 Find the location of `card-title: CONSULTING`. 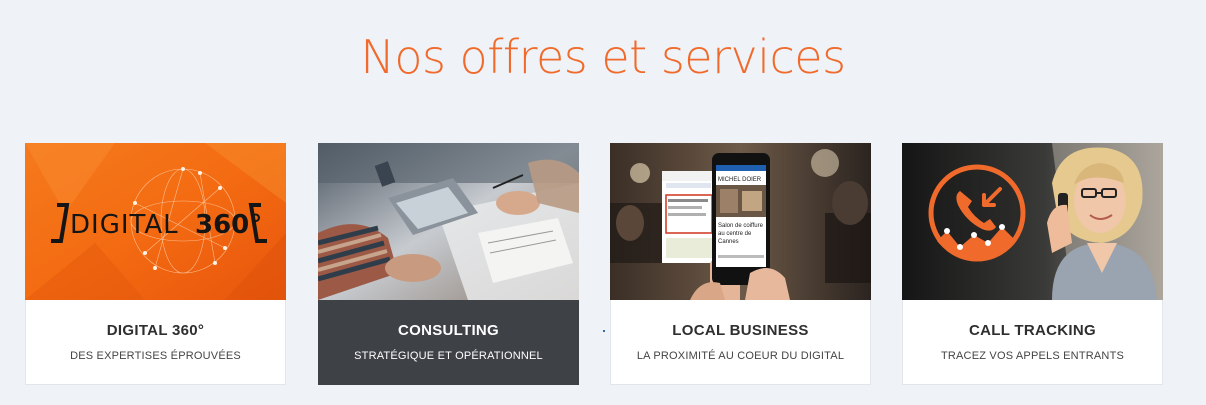

card-title: CONSULTING is located at coordinates (448, 330).